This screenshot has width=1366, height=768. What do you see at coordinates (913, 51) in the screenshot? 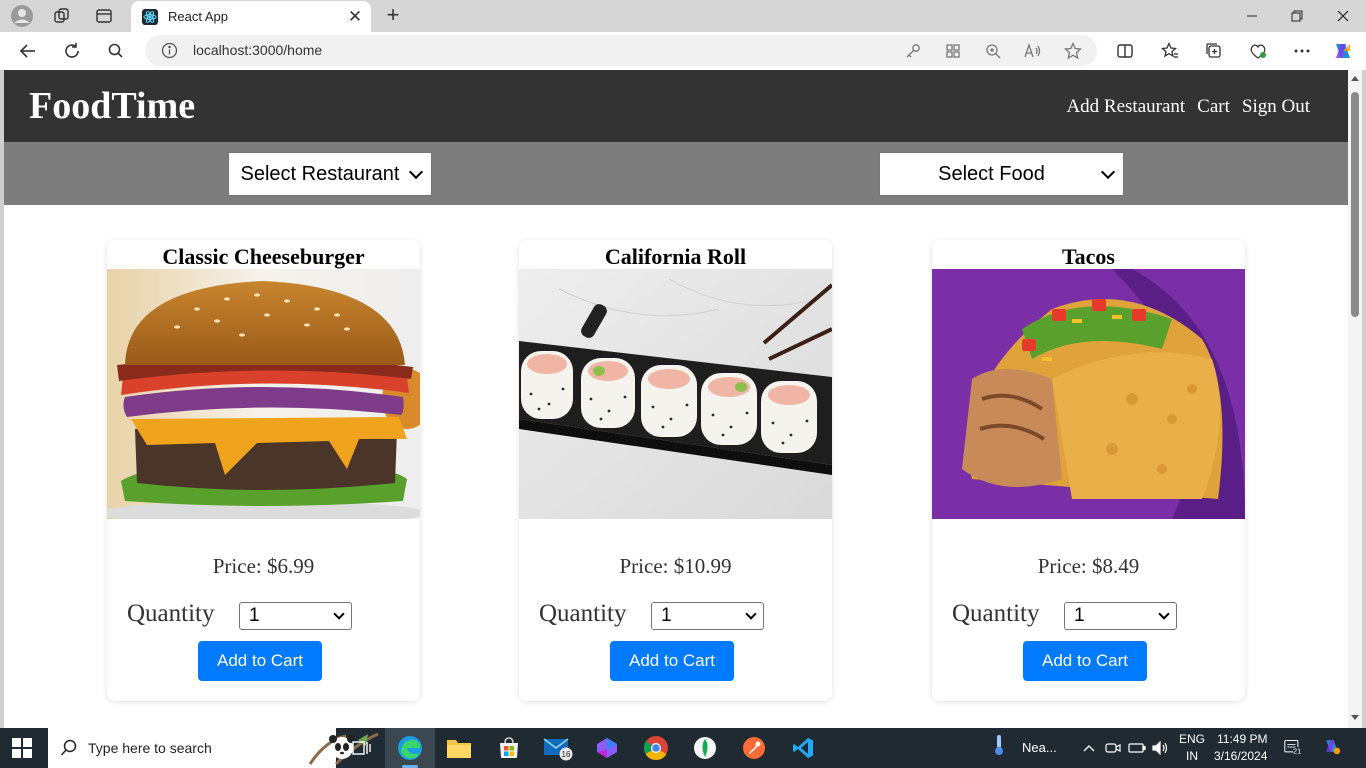
I see `key-icon` at bounding box center [913, 51].